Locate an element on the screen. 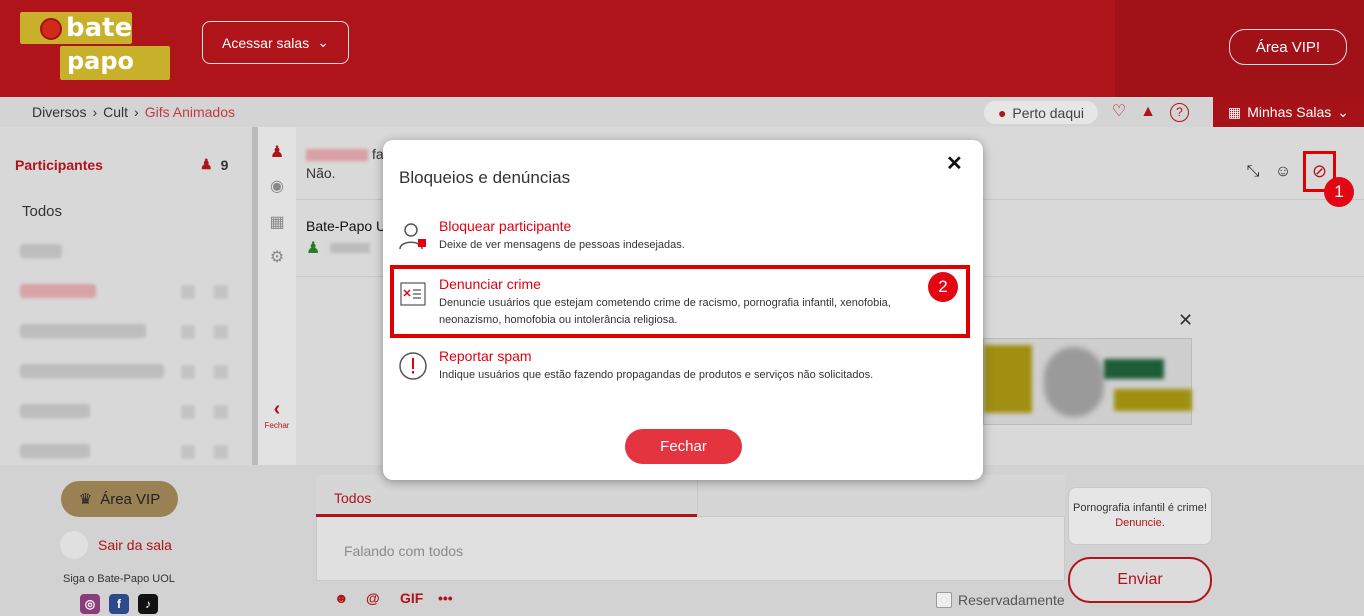  batepapo-logo: bate papo uol is located at coordinates (96, 57).